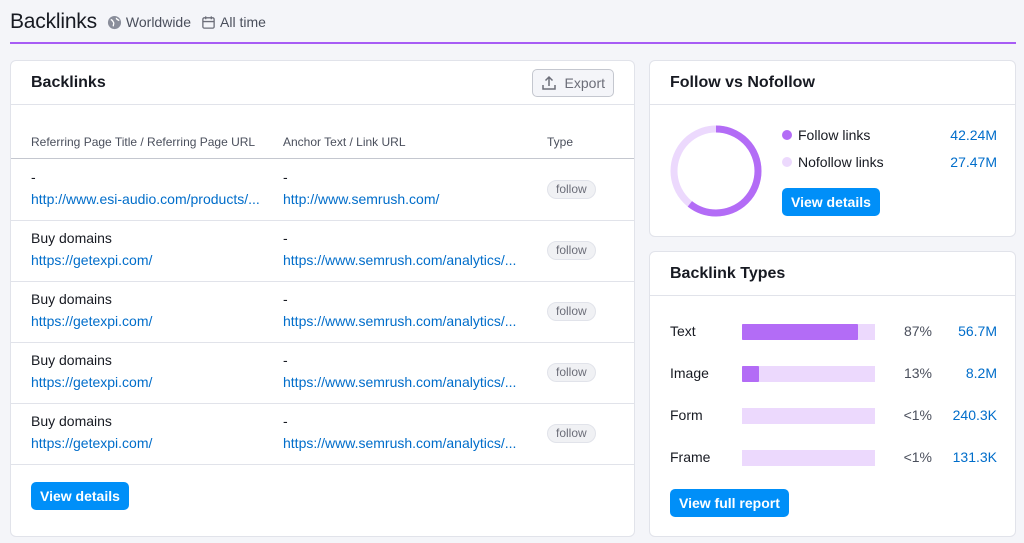 Image resolution: width=1024 pixels, height=543 pixels. What do you see at coordinates (832, 83) in the screenshot?
I see `follow-card-header: Follow vs Nofollow` at bounding box center [832, 83].